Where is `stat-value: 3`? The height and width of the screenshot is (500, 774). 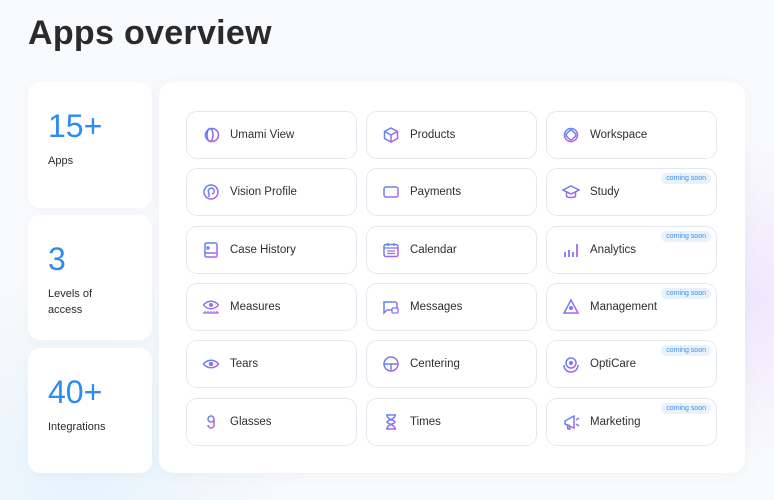 stat-value: 3 is located at coordinates (57, 259).